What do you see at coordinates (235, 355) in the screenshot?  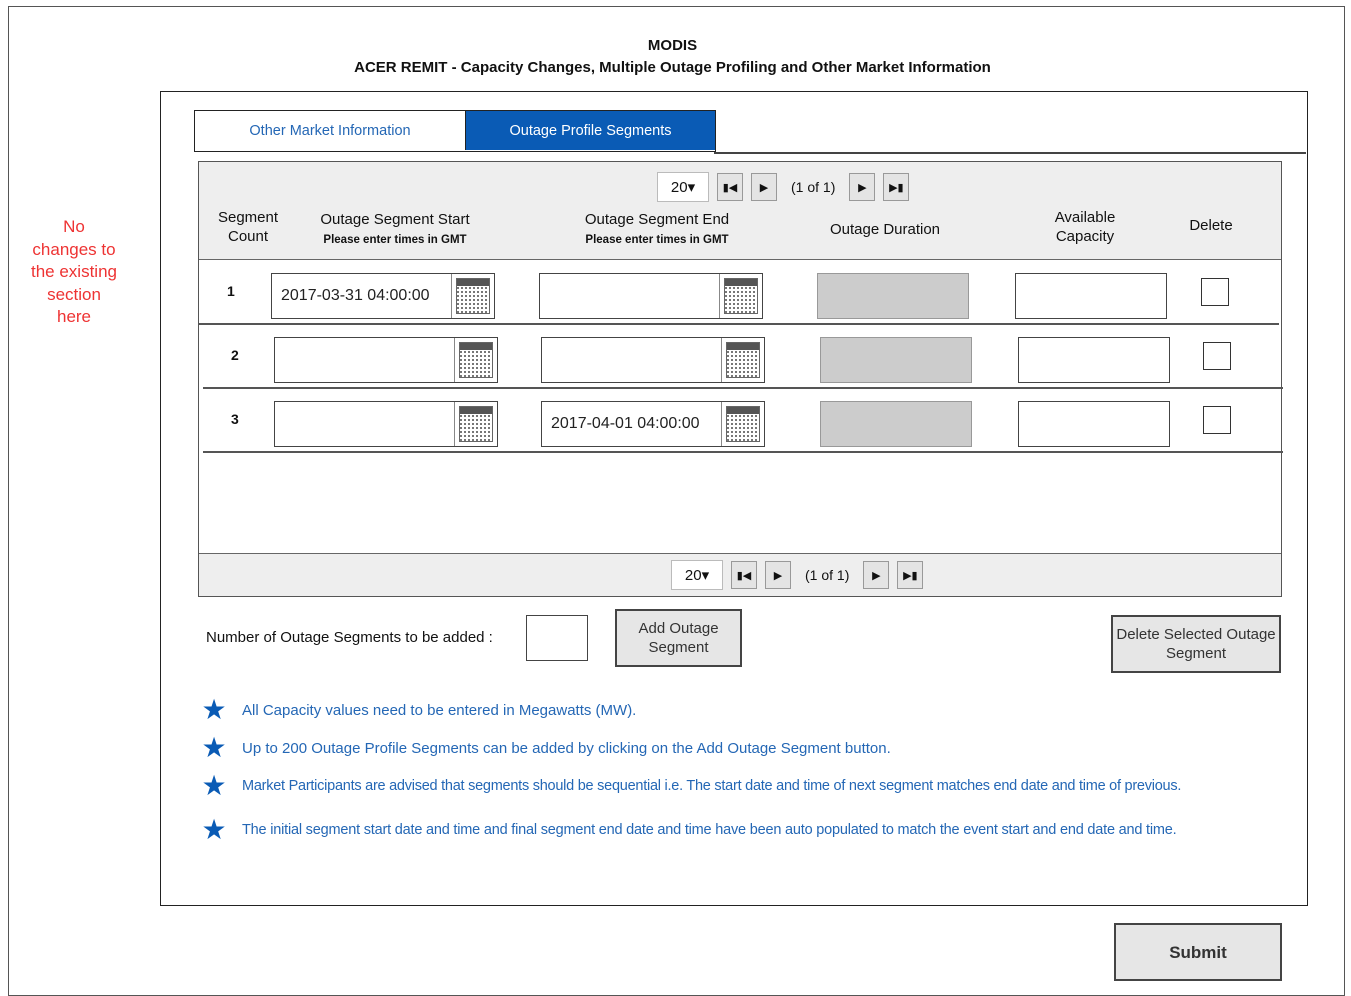 I see `segment-count: 2` at bounding box center [235, 355].